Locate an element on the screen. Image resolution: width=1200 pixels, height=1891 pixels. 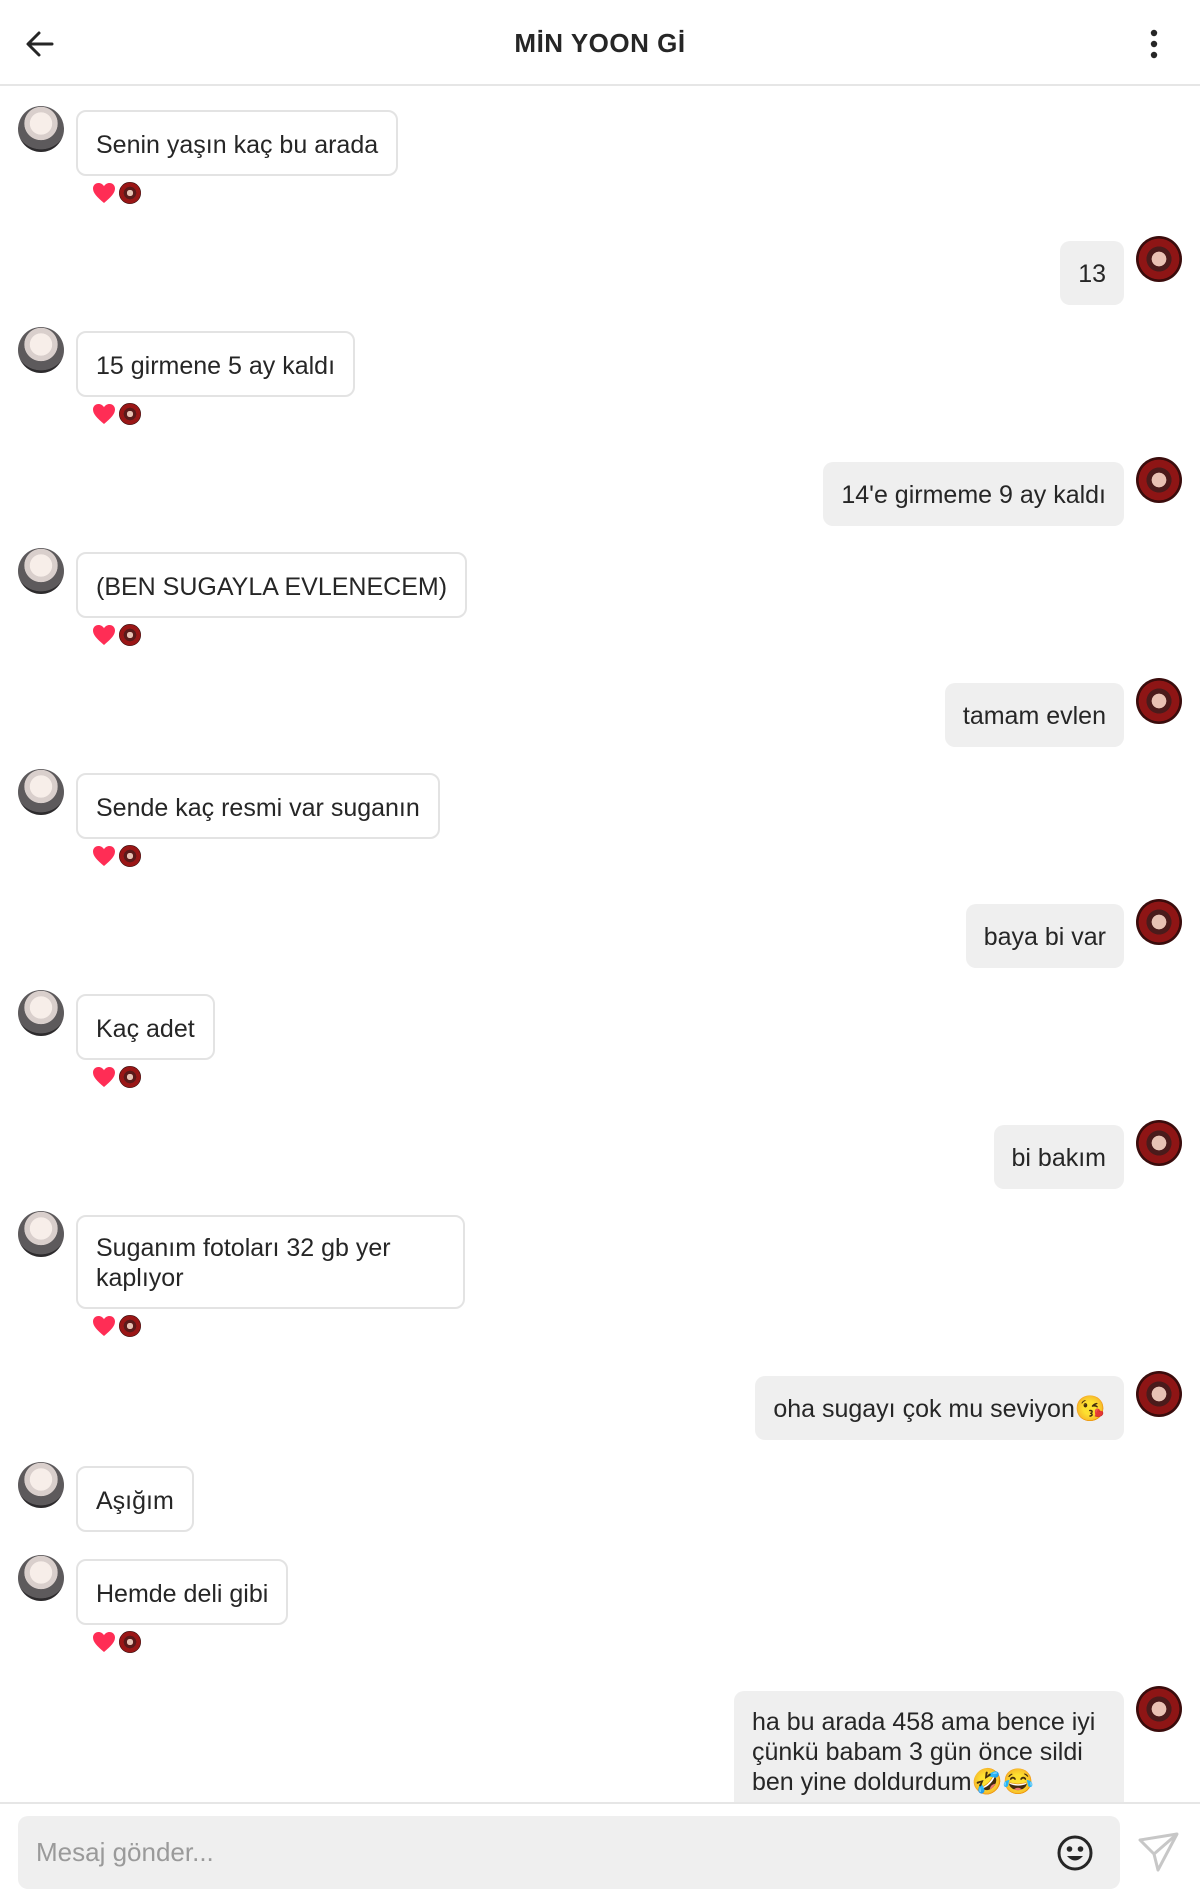
chat-title: MİN YOON Gİ is located at coordinates (600, 43).